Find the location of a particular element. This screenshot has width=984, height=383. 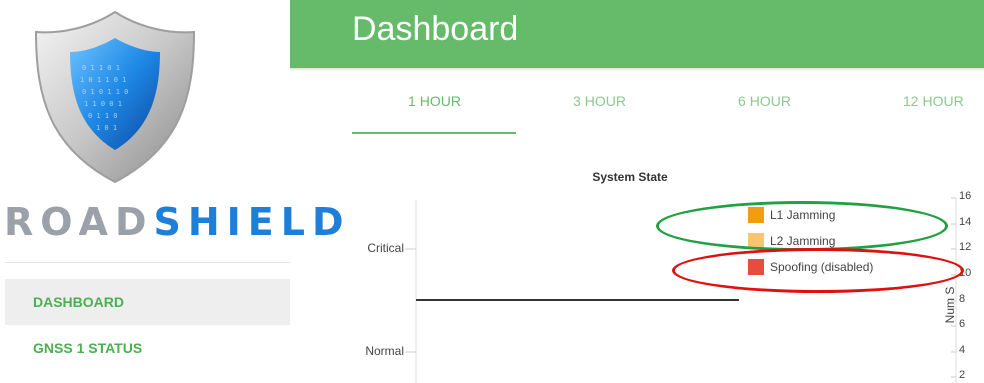

right-tick-14: 14 is located at coordinates (965, 222).